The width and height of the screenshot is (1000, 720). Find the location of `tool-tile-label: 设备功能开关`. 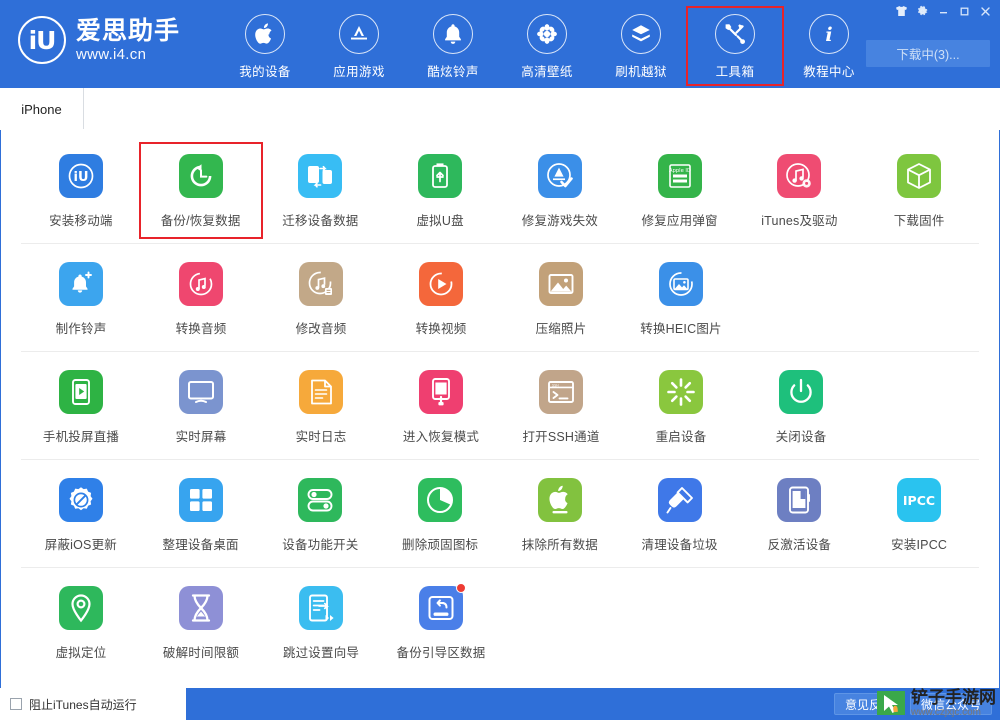

tool-tile-label: 设备功能开关 is located at coordinates (320, 545).